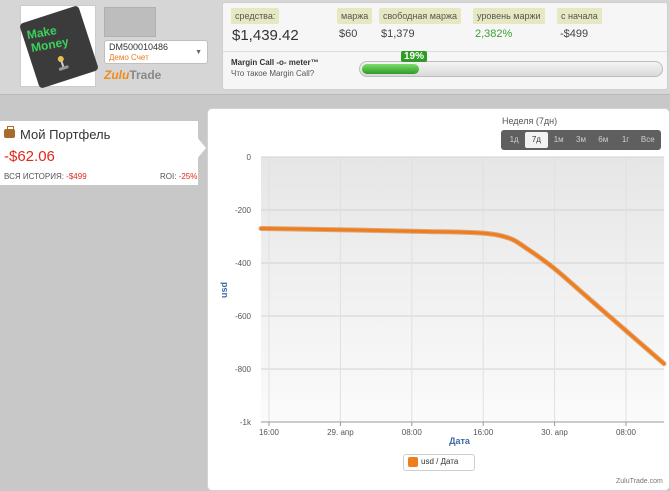  I want to click on legend-swatch, so click(413, 462).